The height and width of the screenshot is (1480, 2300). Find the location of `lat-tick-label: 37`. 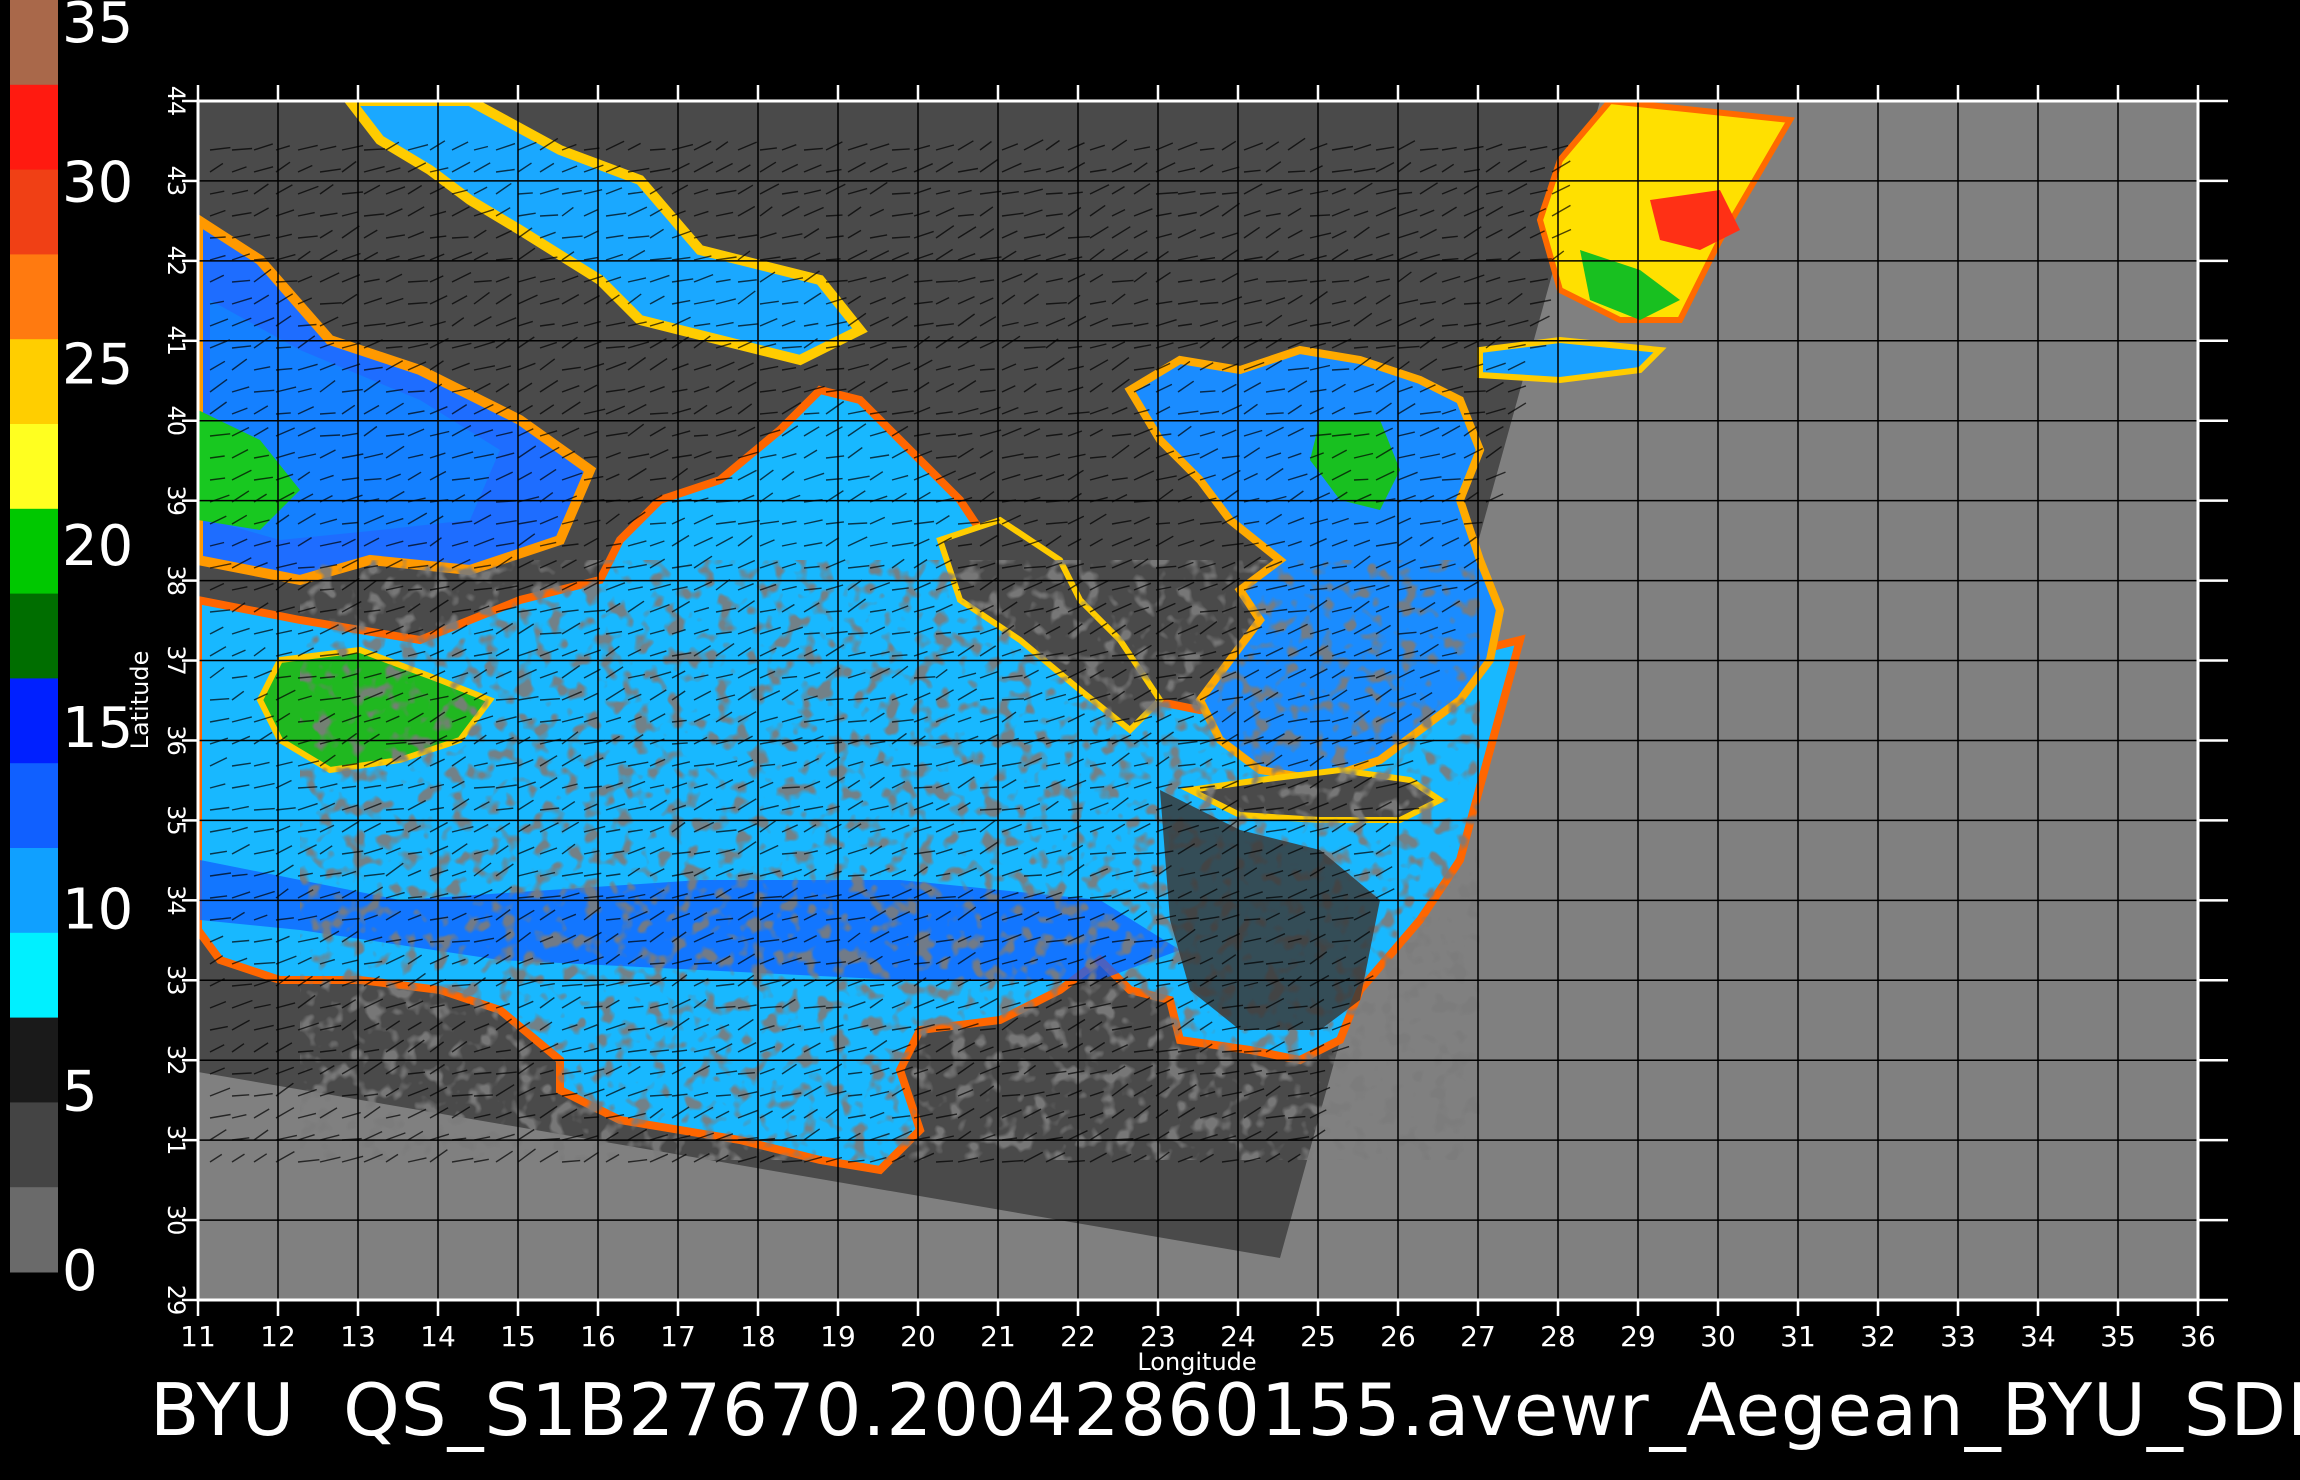

lat-tick-label: 37 is located at coordinates (176, 660).